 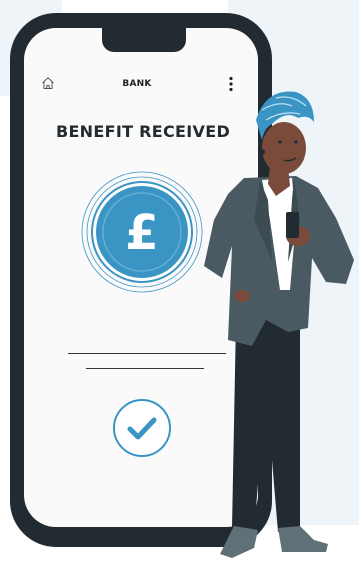 What do you see at coordinates (145, 368) in the screenshot?
I see `divider-line` at bounding box center [145, 368].